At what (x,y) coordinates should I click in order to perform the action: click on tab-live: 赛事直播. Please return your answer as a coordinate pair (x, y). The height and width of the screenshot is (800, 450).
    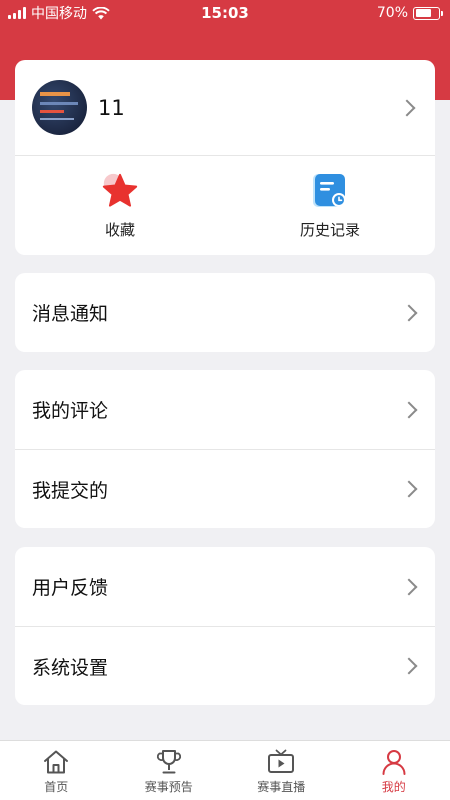
    Looking at the image, I should click on (281, 770).